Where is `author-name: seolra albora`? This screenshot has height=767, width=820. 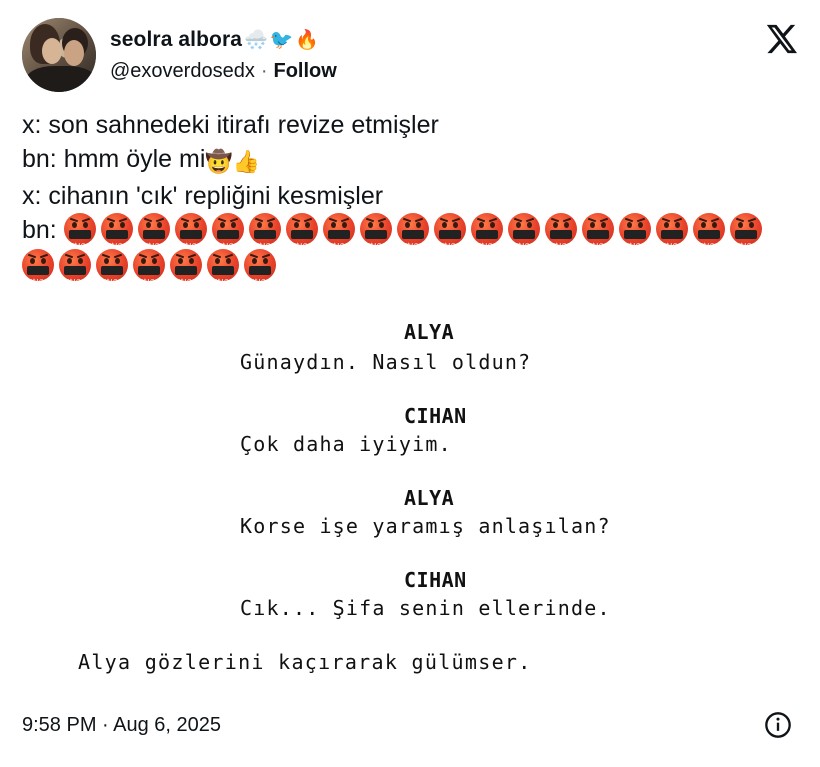
author-name: seolra albora is located at coordinates (176, 40).